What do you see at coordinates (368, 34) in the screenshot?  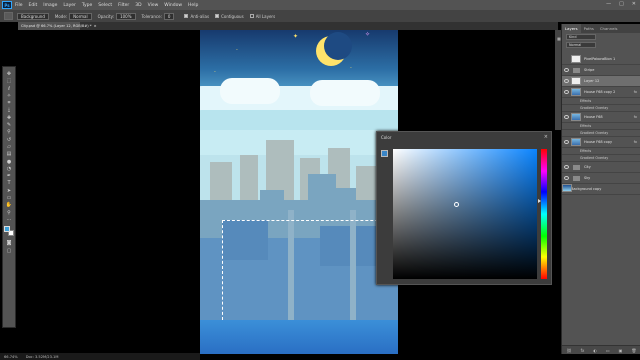 I see `star-artwork: ✧` at bounding box center [368, 34].